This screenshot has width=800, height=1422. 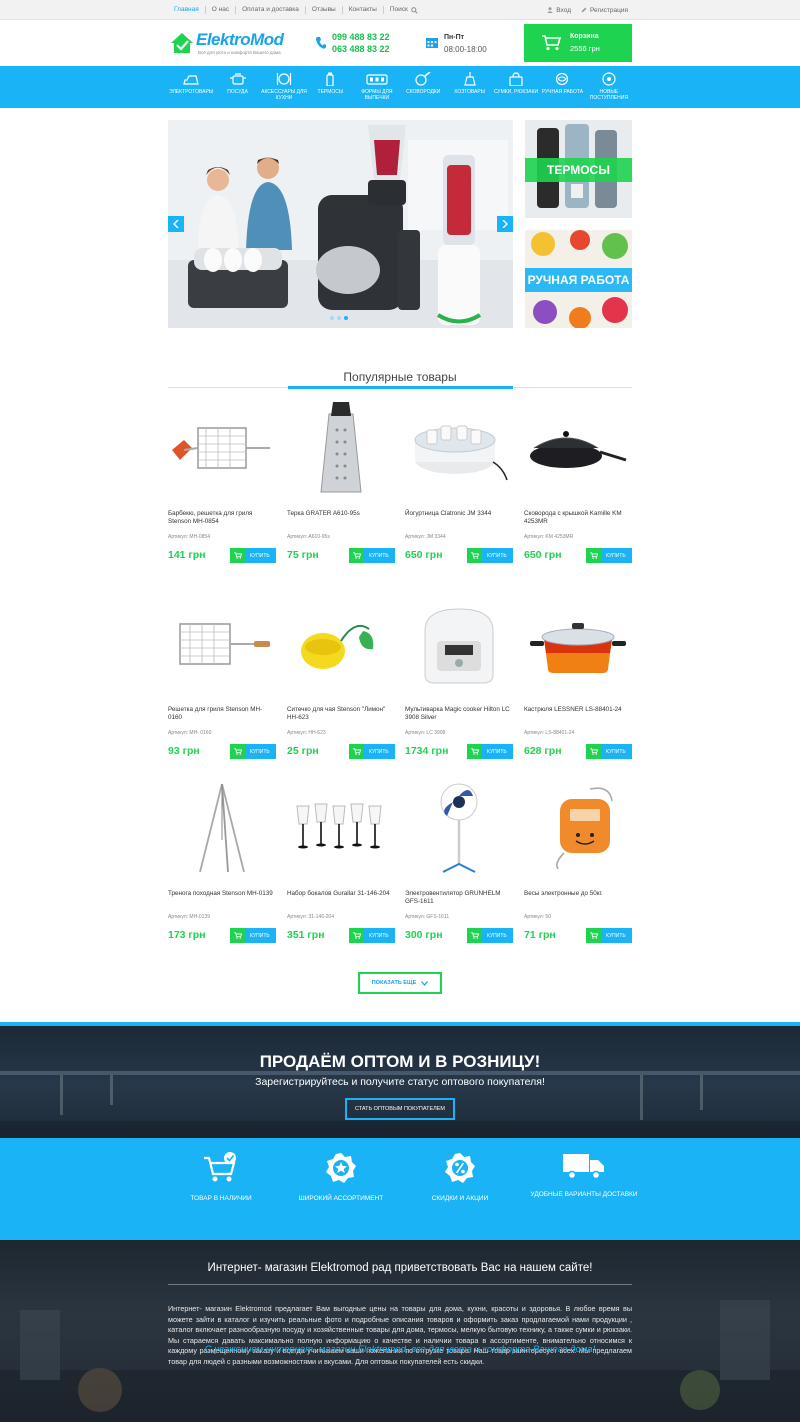 I want to click on nav-item-label: Сумки, рюкзаки, so click(x=516, y=92).